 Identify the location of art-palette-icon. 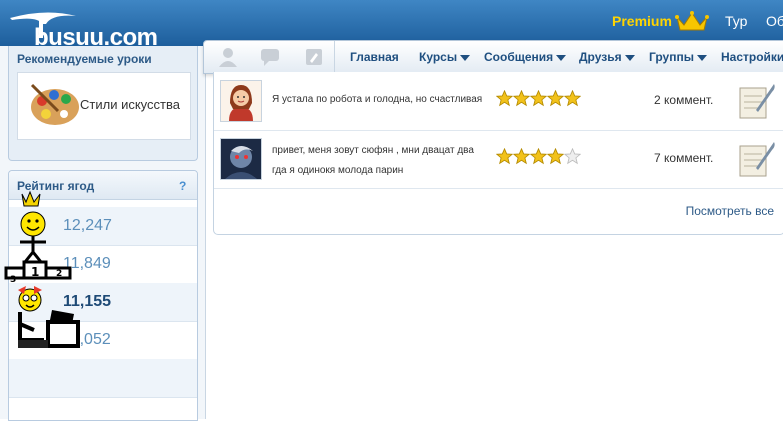
(54, 104).